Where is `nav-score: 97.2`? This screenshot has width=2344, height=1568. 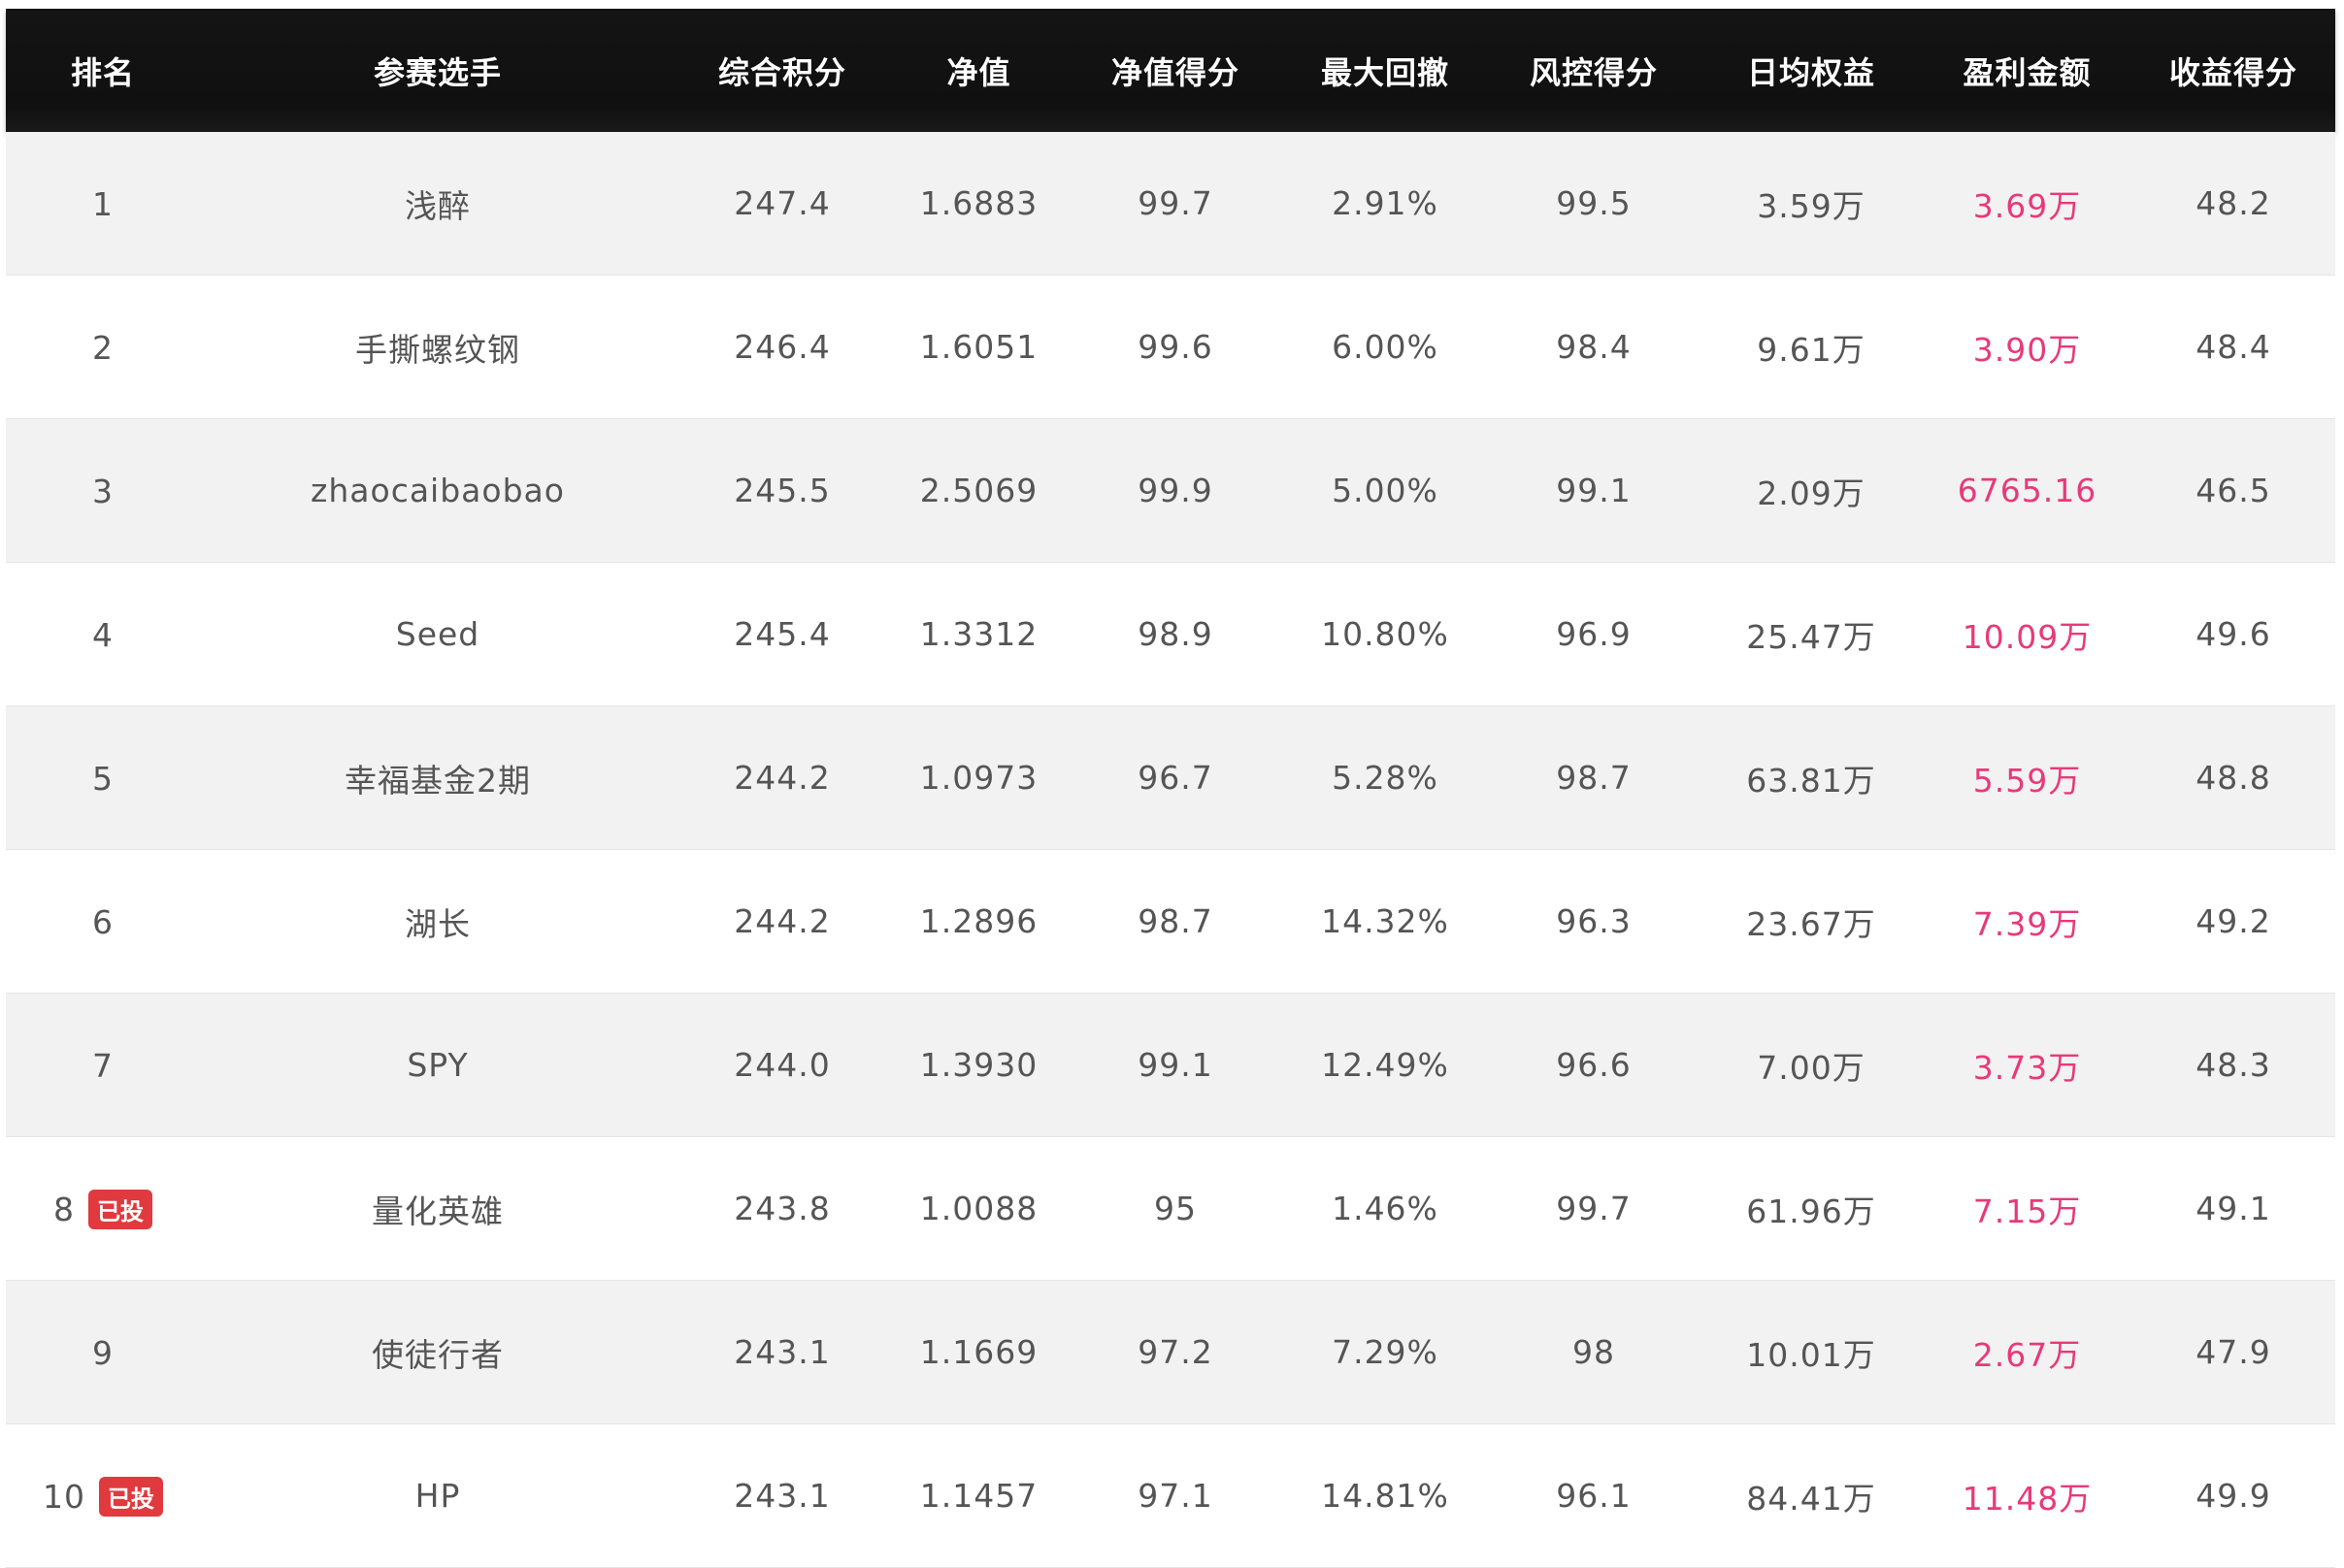
nav-score: 97.2 is located at coordinates (1175, 1352).